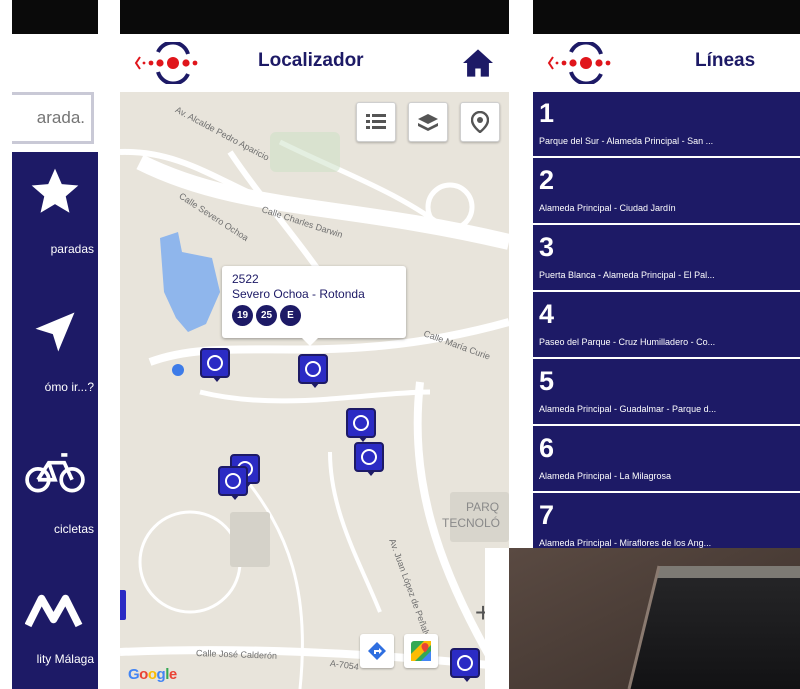 The height and width of the screenshot is (689, 800). What do you see at coordinates (547, 113) in the screenshot?
I see `line-number: 1` at bounding box center [547, 113].